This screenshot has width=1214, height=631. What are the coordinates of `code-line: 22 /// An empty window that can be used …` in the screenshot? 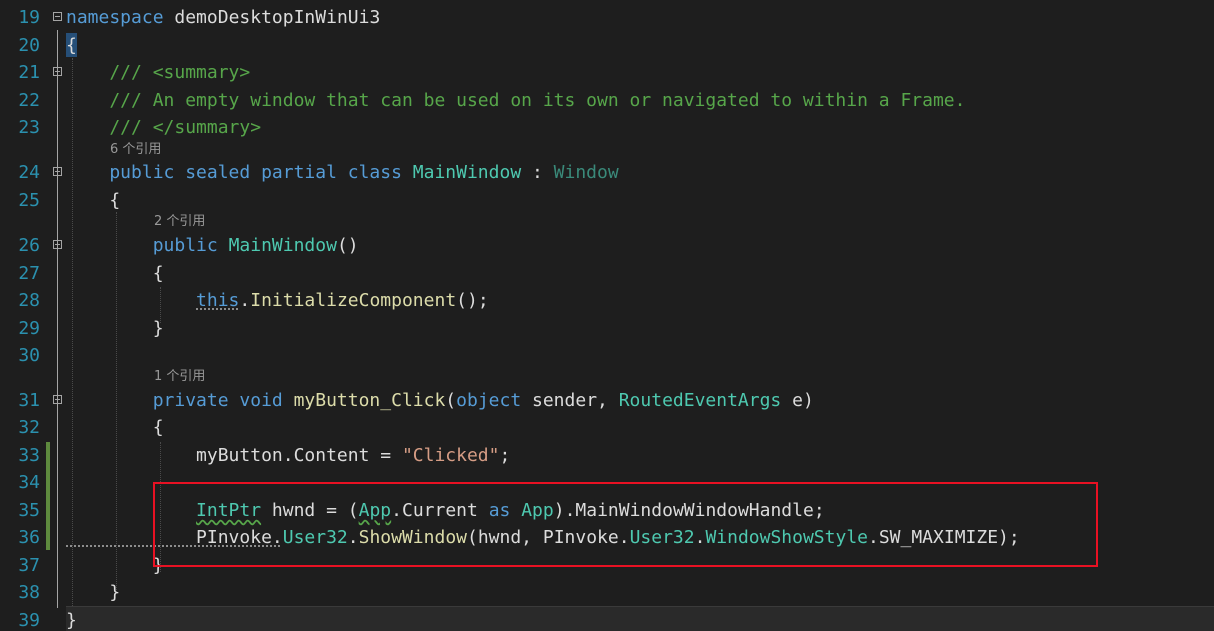 It's located at (607, 100).